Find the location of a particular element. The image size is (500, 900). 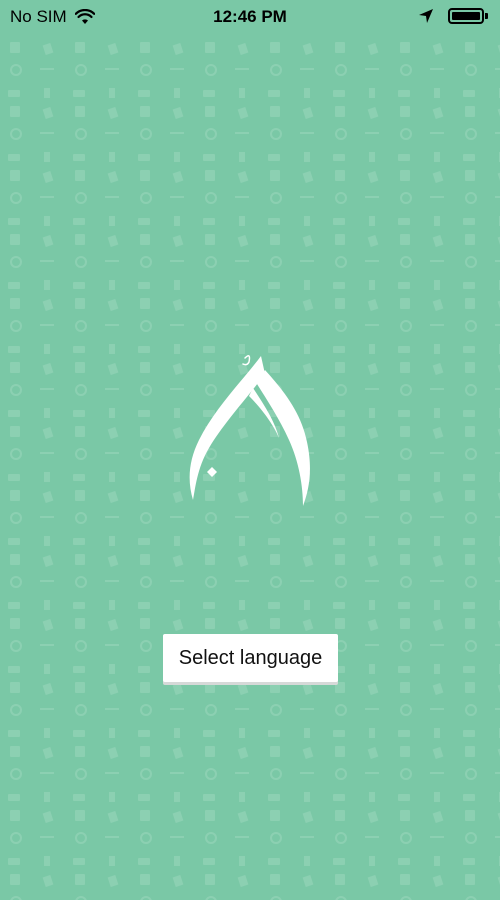

battery-tip is located at coordinates (486, 16).